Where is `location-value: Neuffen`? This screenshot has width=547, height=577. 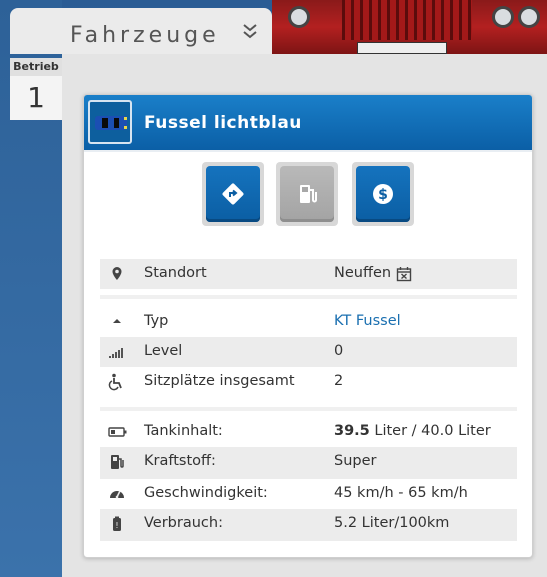 location-value: Neuffen is located at coordinates (363, 273).